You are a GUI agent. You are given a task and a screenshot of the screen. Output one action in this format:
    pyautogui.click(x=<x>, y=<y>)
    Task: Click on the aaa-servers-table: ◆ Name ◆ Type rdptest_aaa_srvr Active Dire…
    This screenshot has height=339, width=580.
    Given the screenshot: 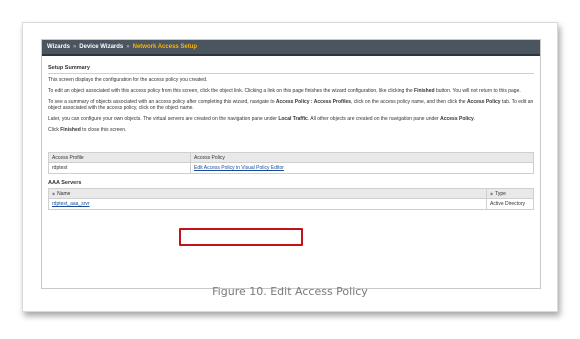 What is the action you would take?
    pyautogui.click(x=291, y=199)
    